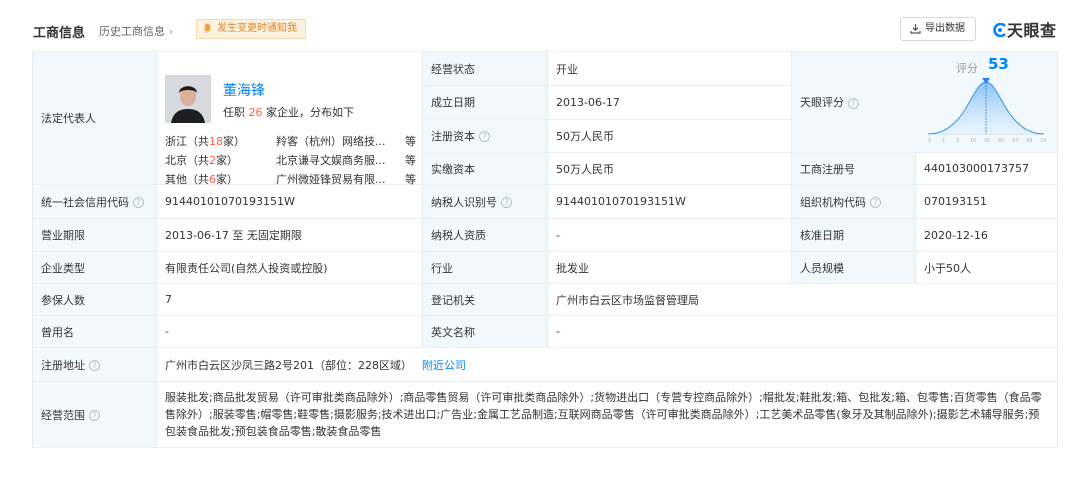  I want to click on region-row: 浙江（共18家） 羚客（杭州）网络技... 等, so click(290, 141).